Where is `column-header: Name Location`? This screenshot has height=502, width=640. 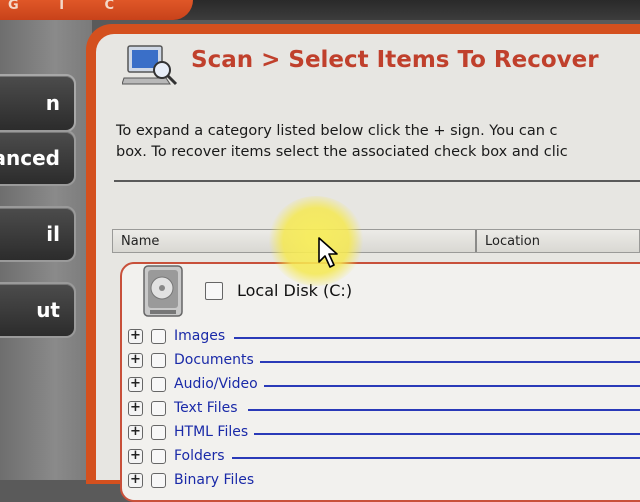 column-header: Name Location is located at coordinates (376, 241).